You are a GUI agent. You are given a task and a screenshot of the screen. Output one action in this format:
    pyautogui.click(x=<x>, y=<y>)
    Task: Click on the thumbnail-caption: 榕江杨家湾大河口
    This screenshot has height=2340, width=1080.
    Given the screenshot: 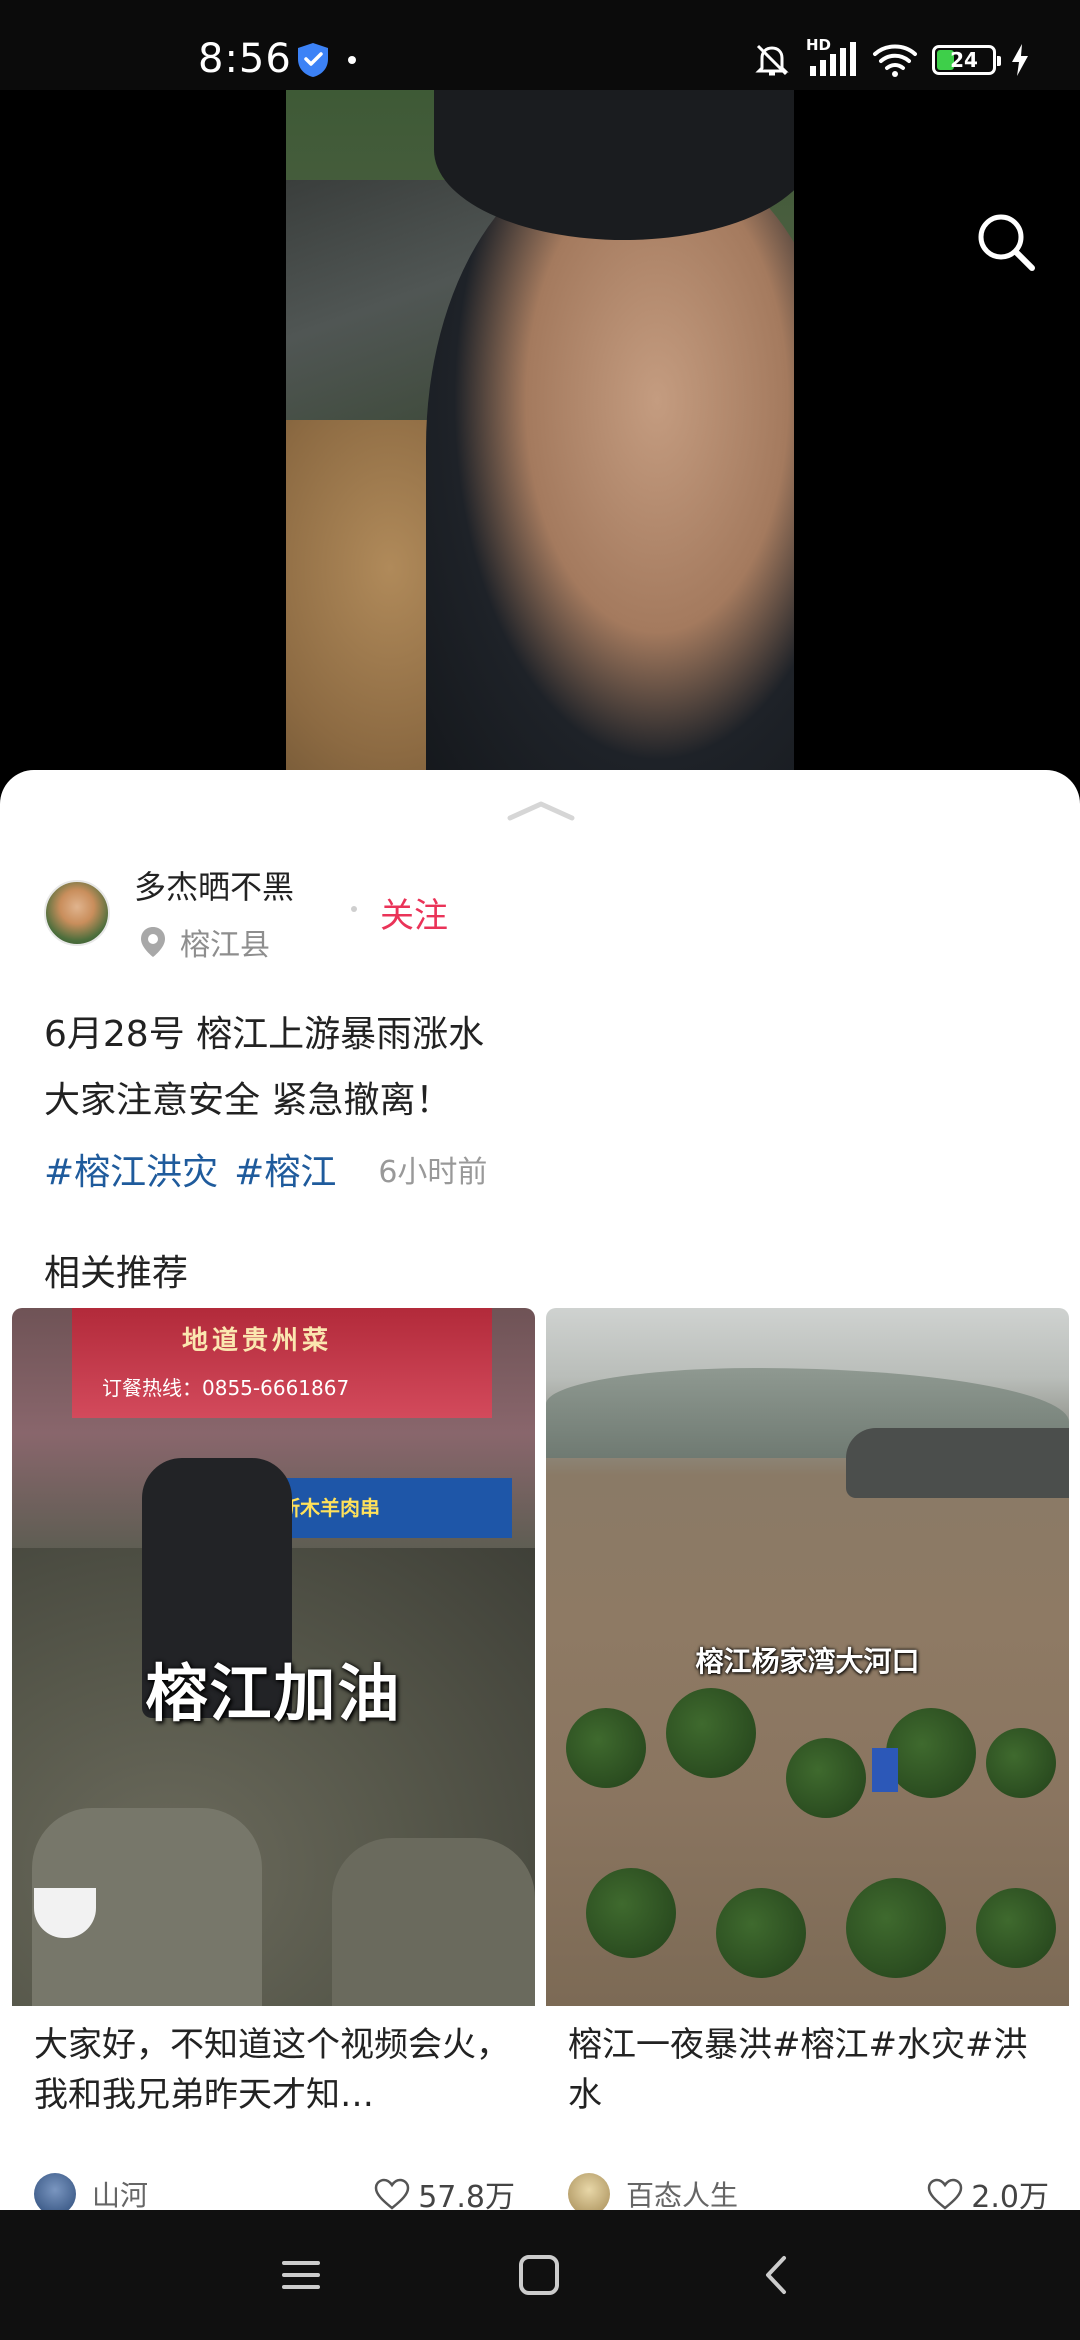 What is the action you would take?
    pyautogui.click(x=807, y=1661)
    